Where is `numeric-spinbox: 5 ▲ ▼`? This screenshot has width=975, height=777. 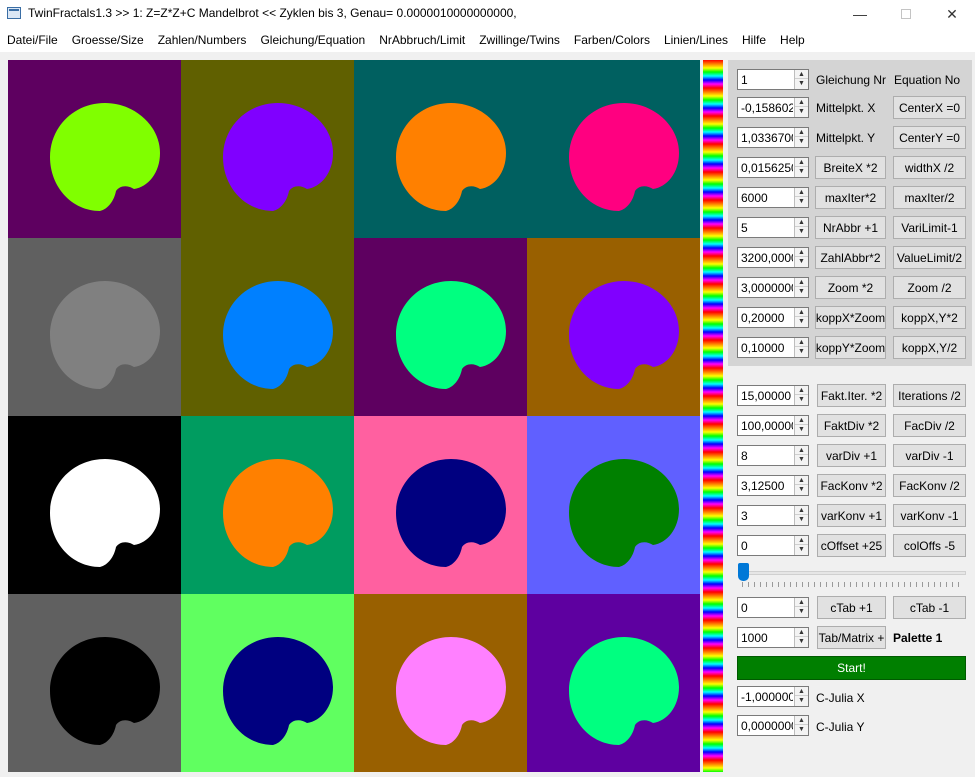
numeric-spinbox: 5 ▲ ▼ is located at coordinates (773, 227).